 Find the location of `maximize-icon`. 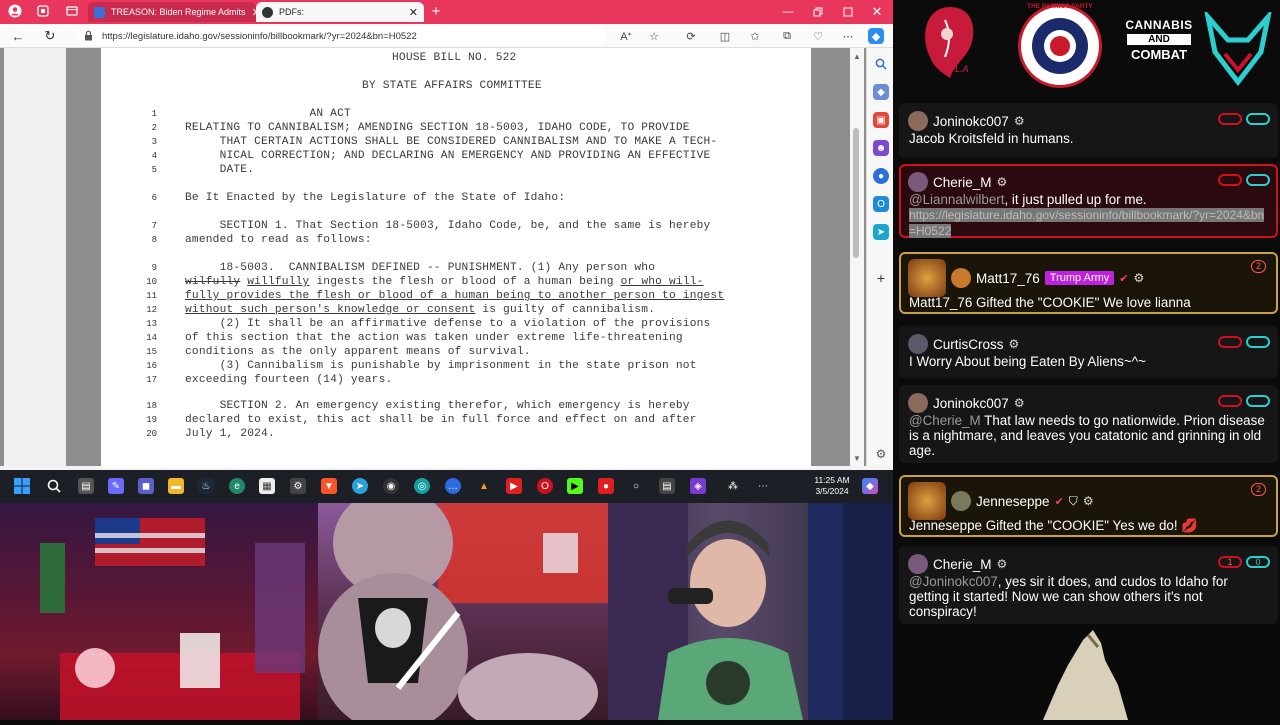

maximize-icon is located at coordinates (848, 12).